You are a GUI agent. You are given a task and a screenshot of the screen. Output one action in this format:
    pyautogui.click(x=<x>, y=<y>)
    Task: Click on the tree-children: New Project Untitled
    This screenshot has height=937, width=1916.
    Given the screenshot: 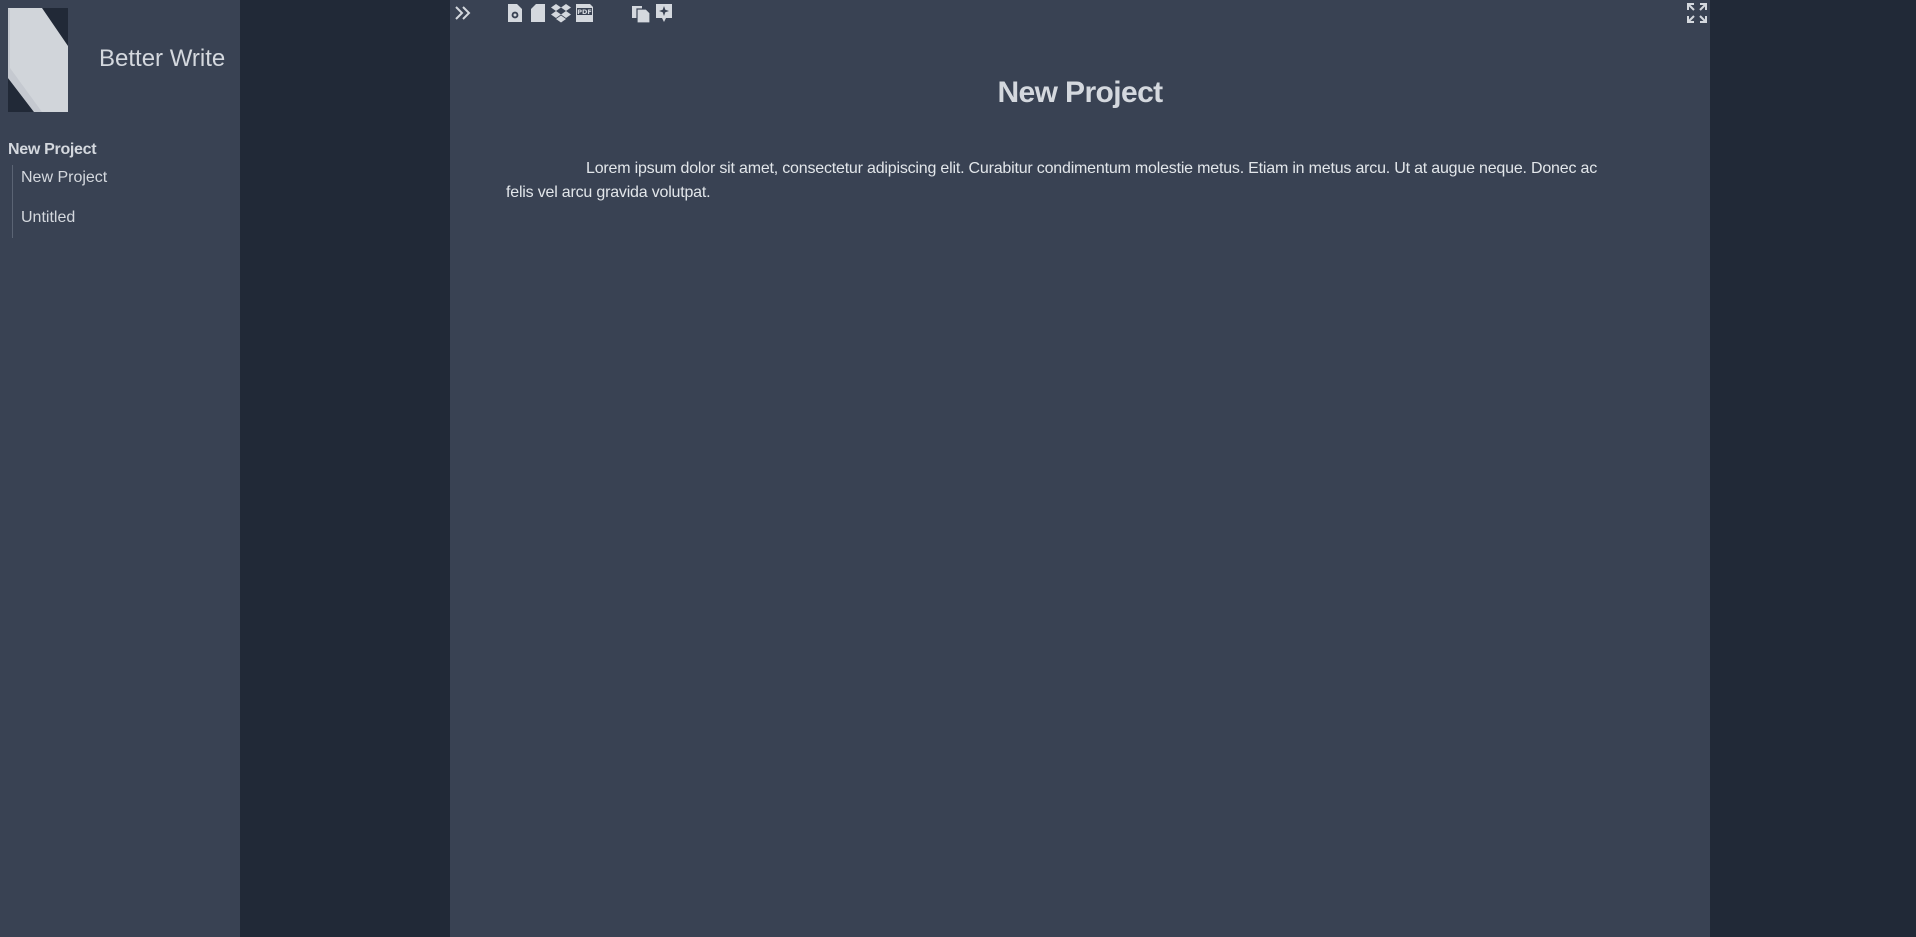 What is the action you would take?
    pyautogui.click(x=122, y=201)
    